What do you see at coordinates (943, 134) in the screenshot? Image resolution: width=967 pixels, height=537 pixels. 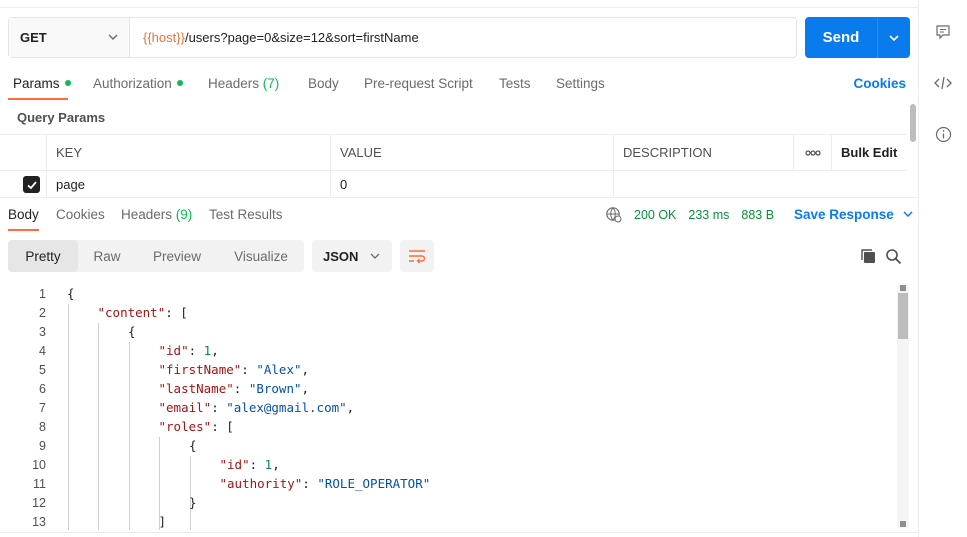 I see `info-icon` at bounding box center [943, 134].